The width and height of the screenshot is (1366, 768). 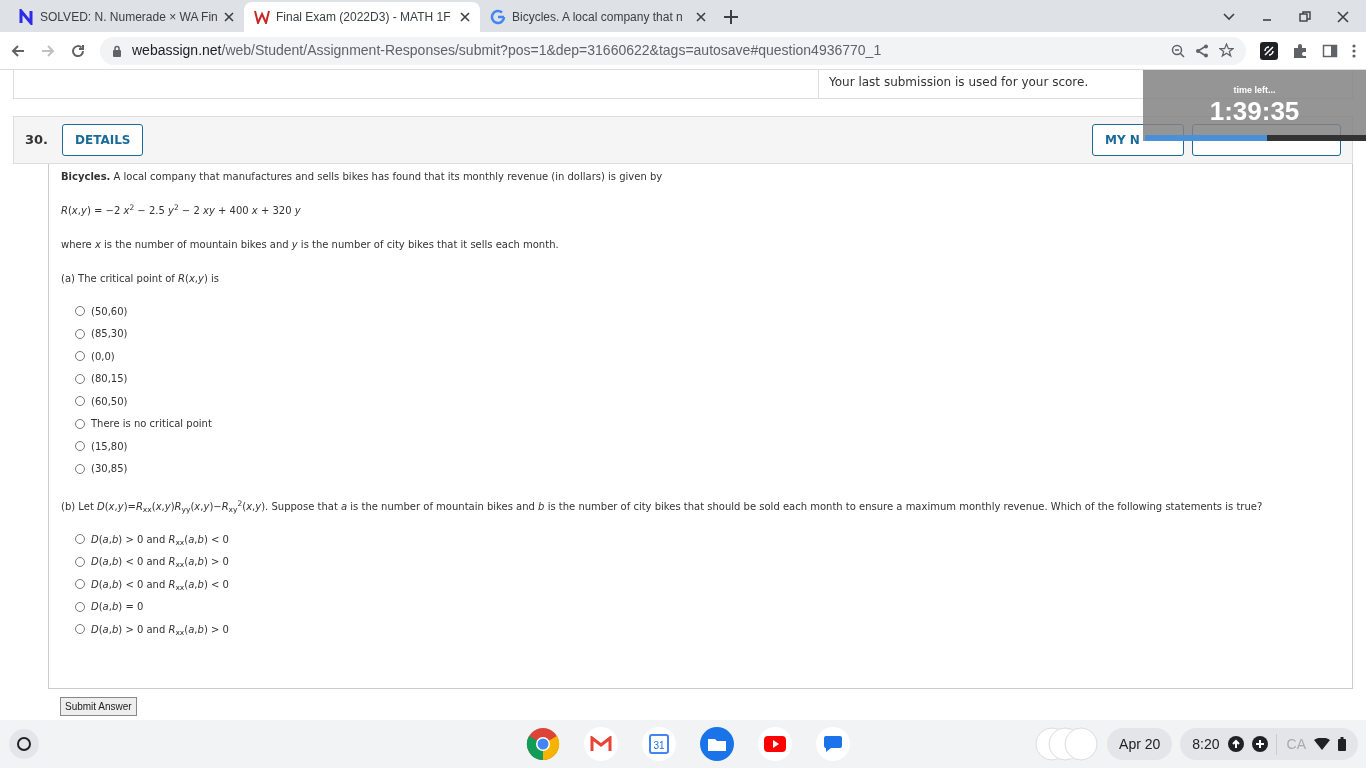 I want to click on option-label: There is no critical point, so click(x=151, y=424).